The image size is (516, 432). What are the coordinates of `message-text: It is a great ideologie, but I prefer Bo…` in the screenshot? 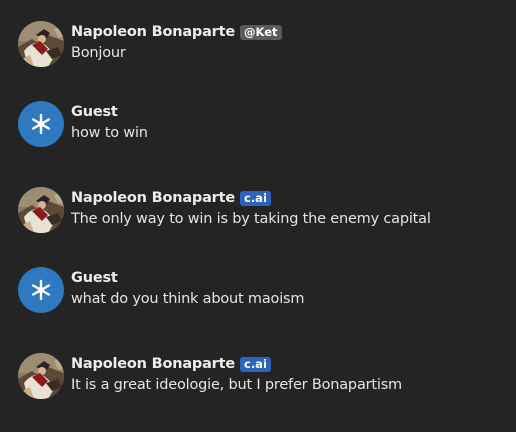 It's located at (236, 385).